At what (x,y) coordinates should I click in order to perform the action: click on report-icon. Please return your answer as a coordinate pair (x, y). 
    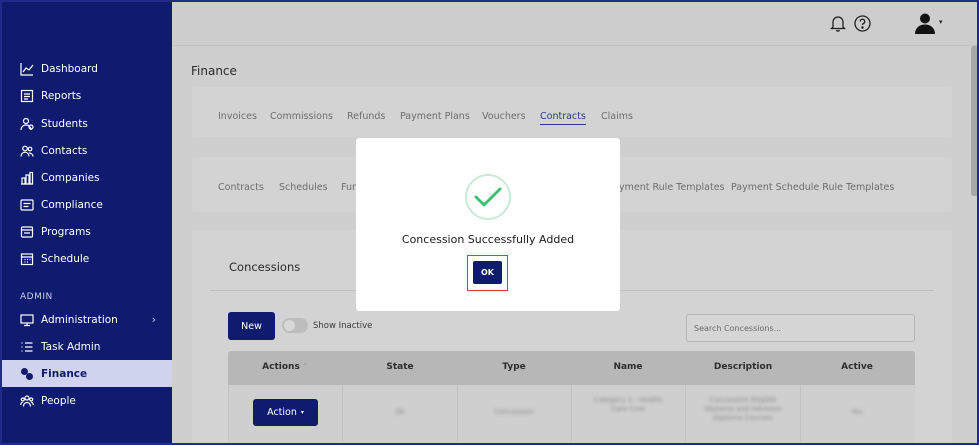
    Looking at the image, I should click on (27, 96).